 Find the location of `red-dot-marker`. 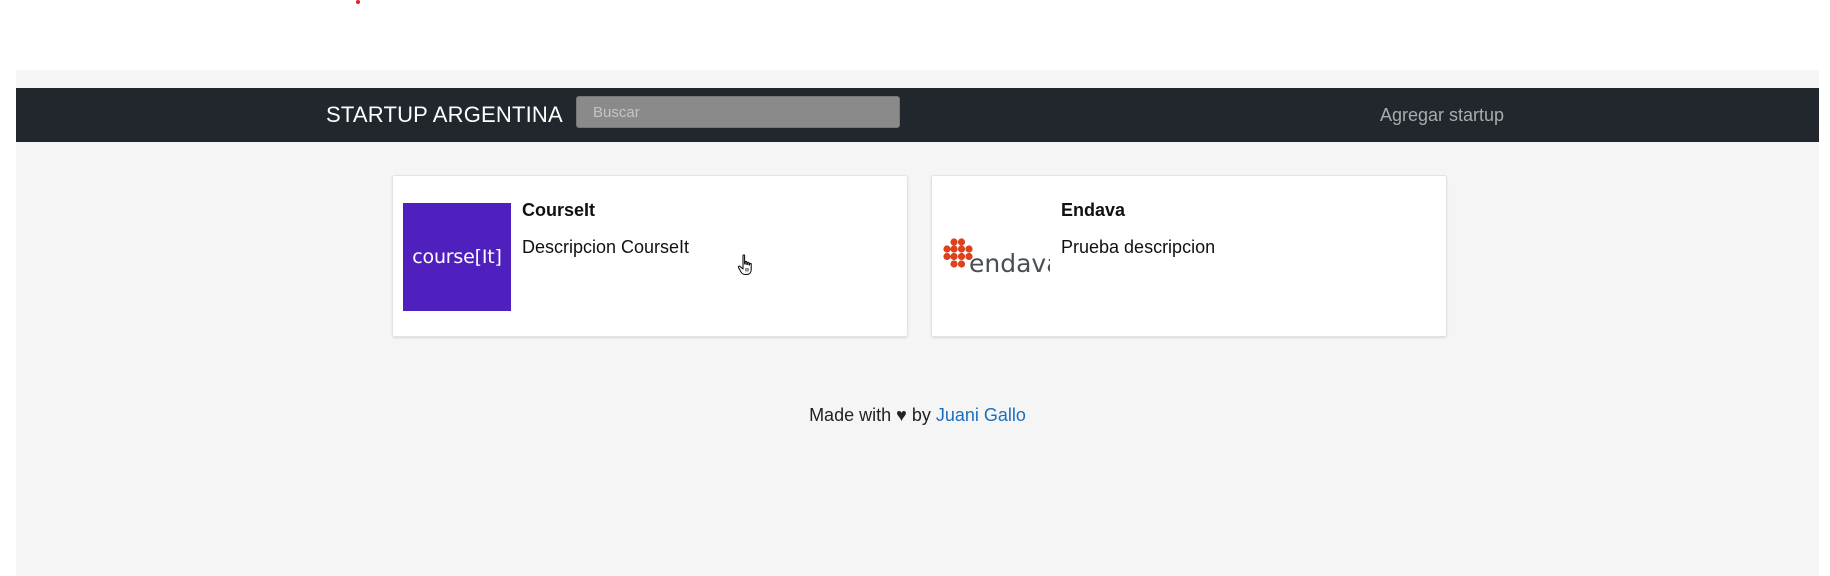

red-dot-marker is located at coordinates (358, 2).